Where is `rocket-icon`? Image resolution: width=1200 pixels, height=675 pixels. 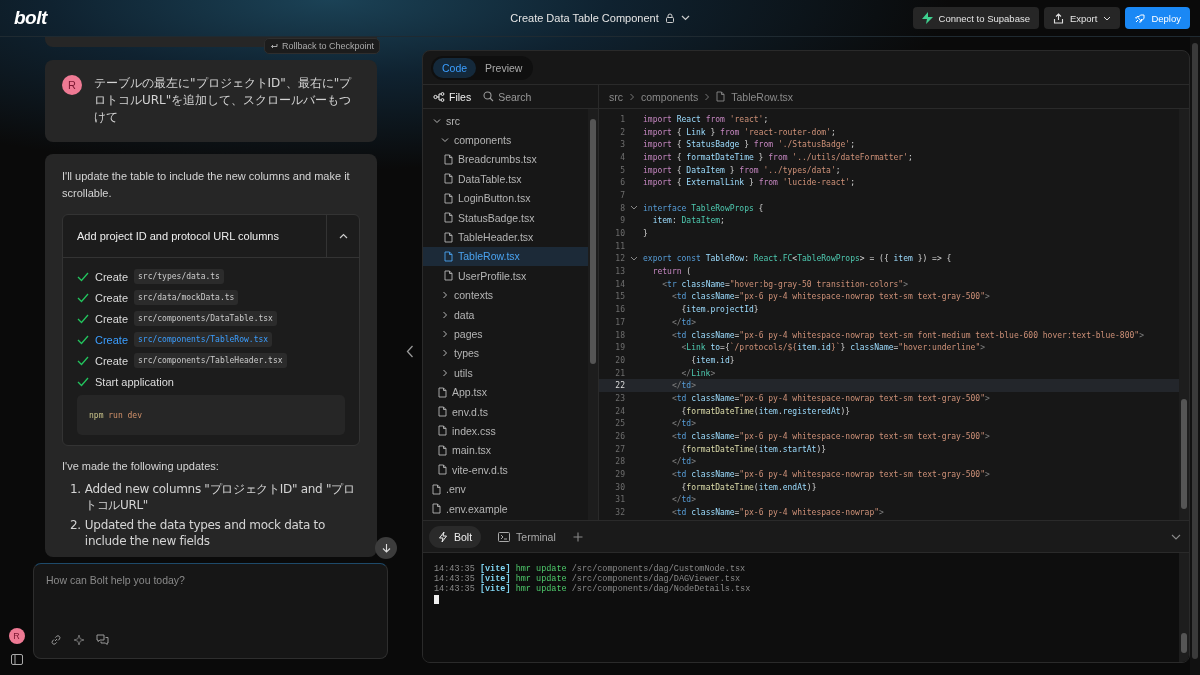
rocket-icon is located at coordinates (1140, 18).